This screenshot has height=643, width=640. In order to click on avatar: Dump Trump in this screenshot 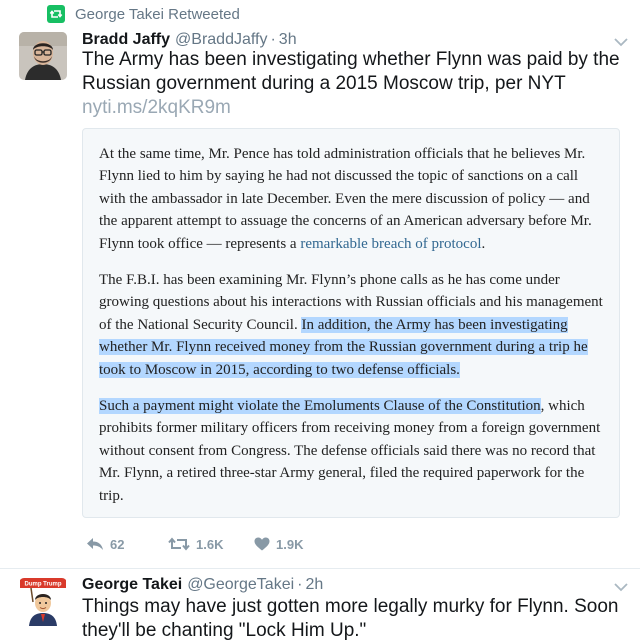, I will do `click(43, 602)`.